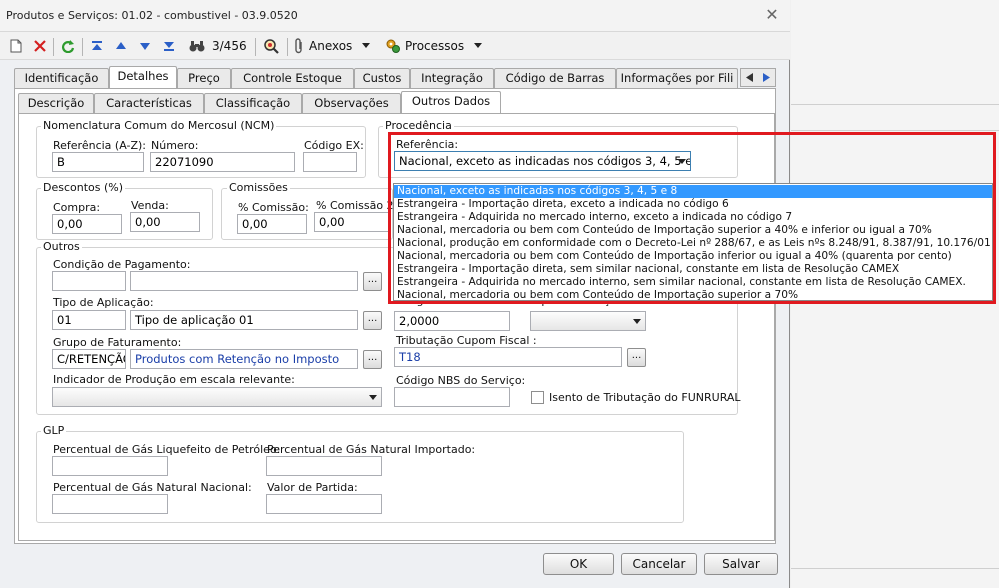  Describe the element at coordinates (766, 77) in the screenshot. I see `tab-scroll-right-icon` at that location.